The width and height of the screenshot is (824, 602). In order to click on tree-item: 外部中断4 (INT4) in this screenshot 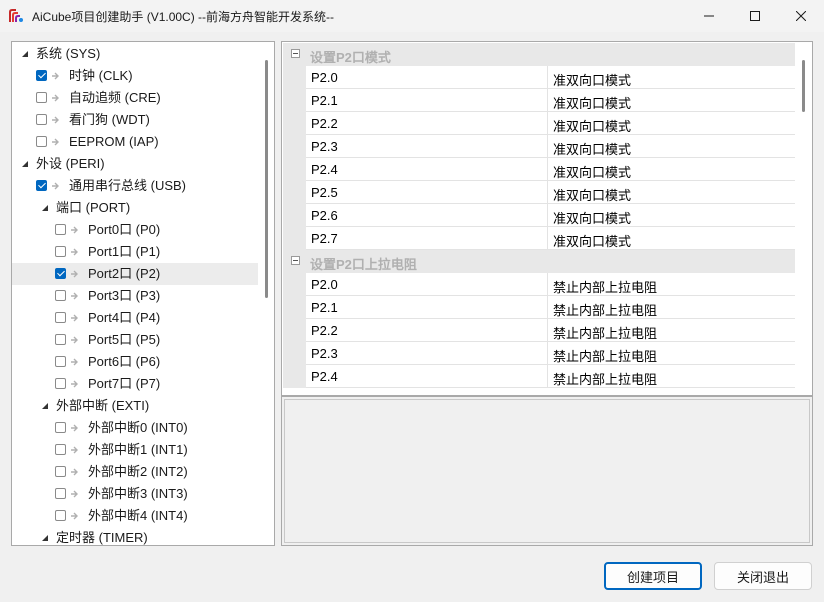, I will do `click(135, 516)`.